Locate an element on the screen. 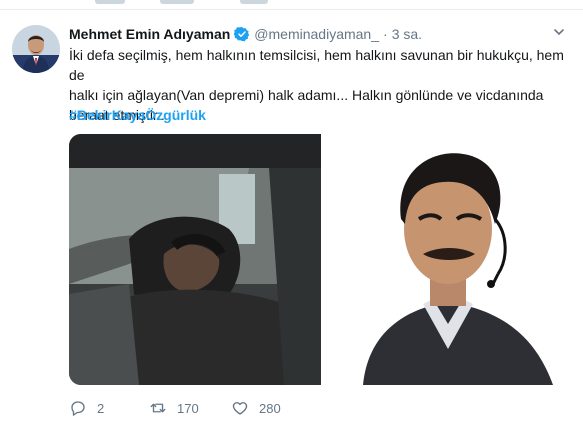 The image size is (583, 432). hashtag-link: #BekirKayaÖzgürlük is located at coordinates (137, 115).